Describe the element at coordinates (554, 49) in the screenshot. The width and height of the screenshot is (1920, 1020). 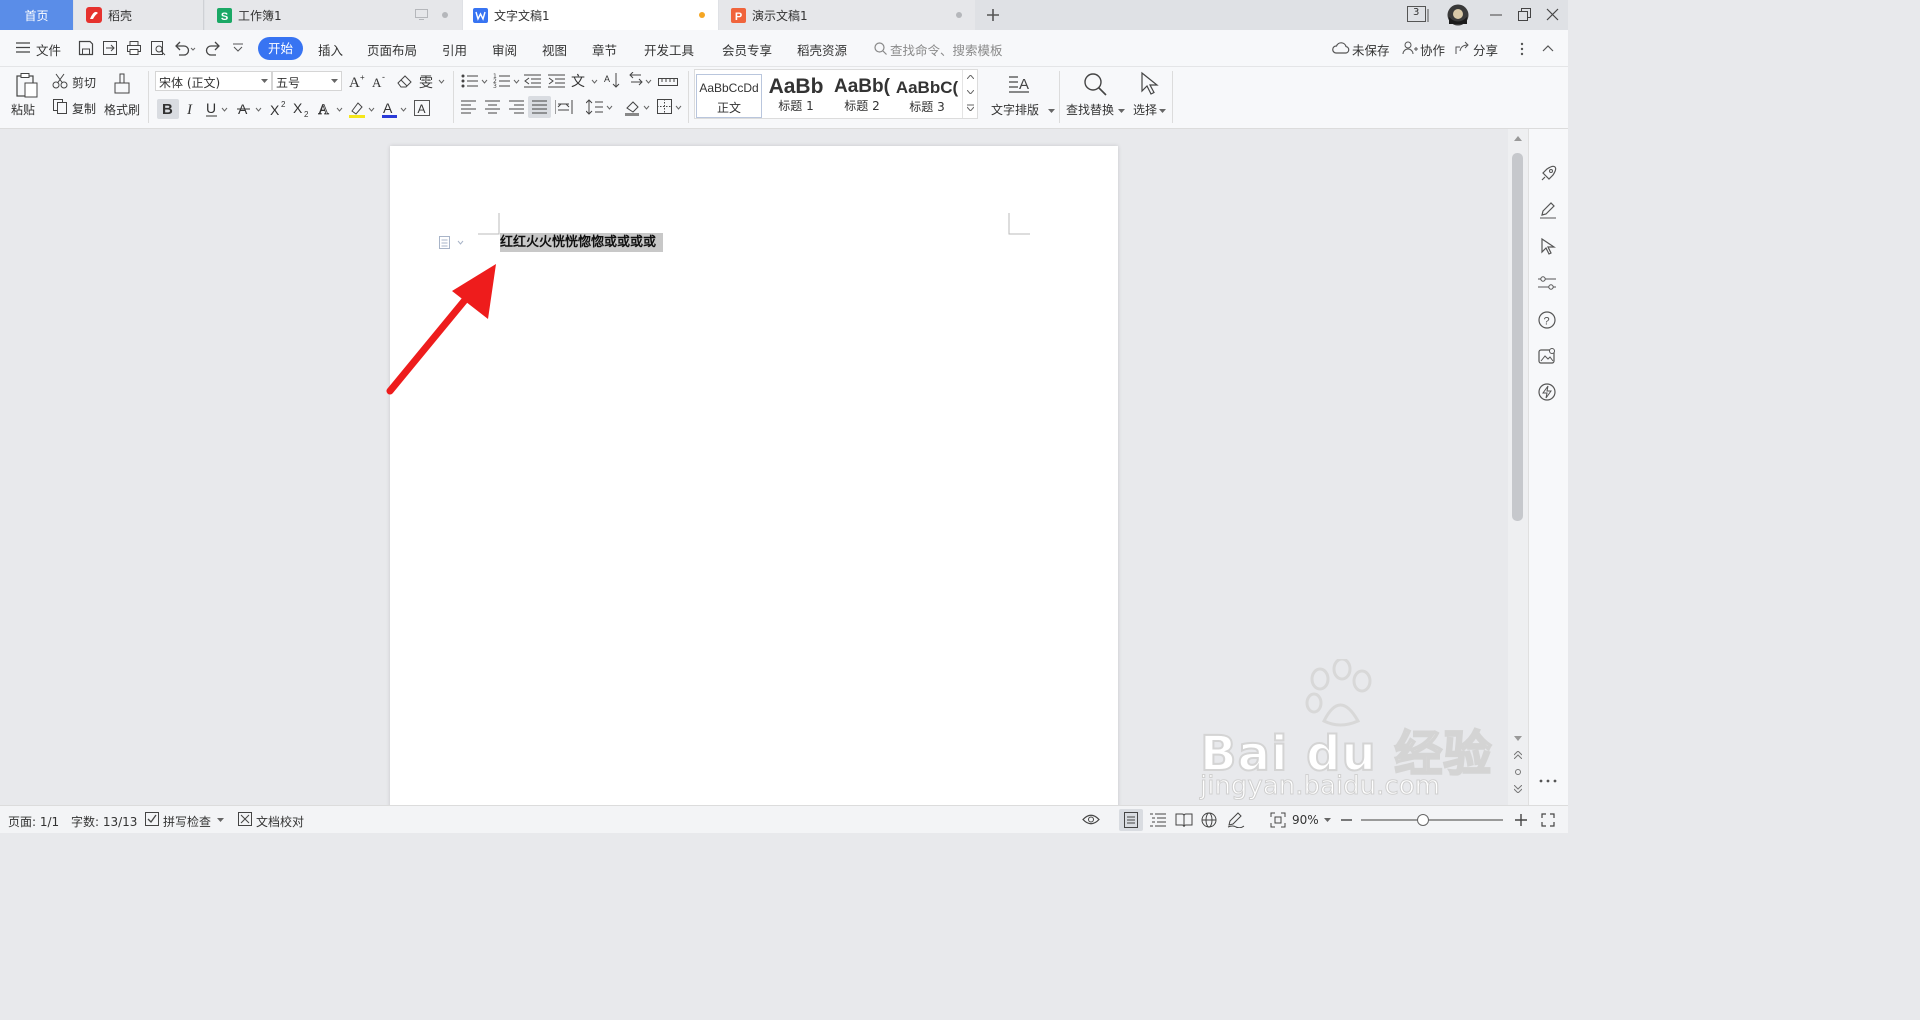
I see `menu-tab-view: 视图` at that location.